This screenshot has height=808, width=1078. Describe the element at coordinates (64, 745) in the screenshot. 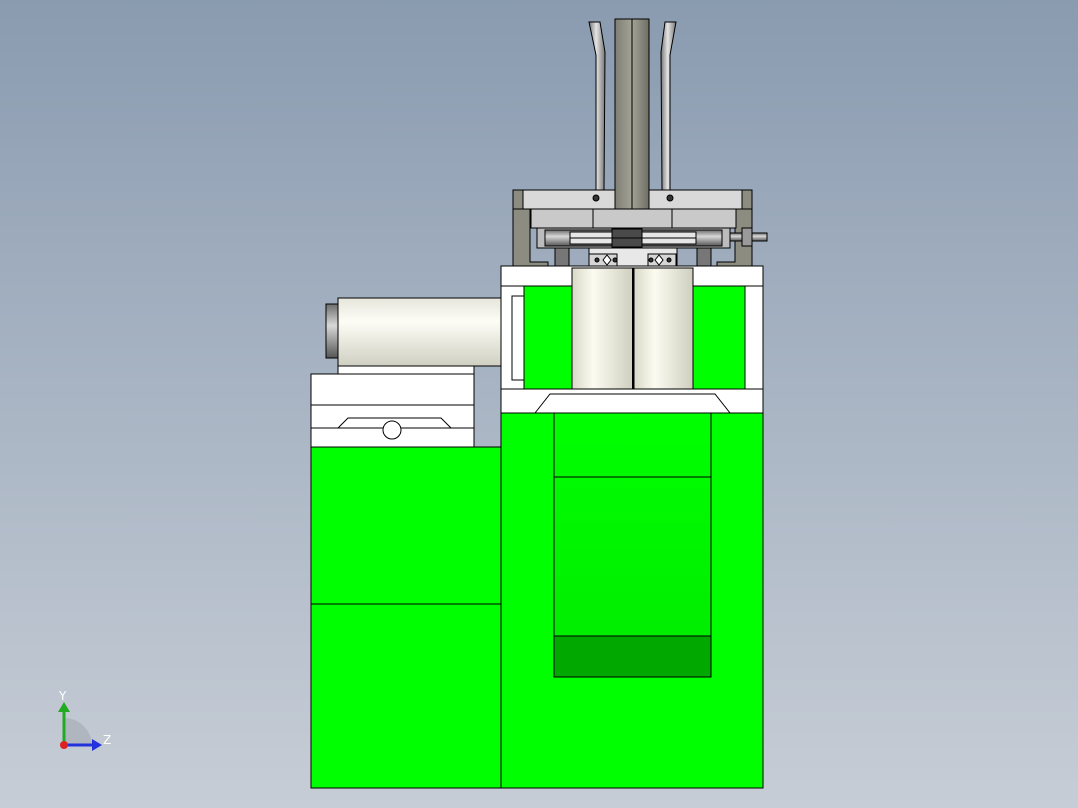

I see `x-axis-icon` at that location.